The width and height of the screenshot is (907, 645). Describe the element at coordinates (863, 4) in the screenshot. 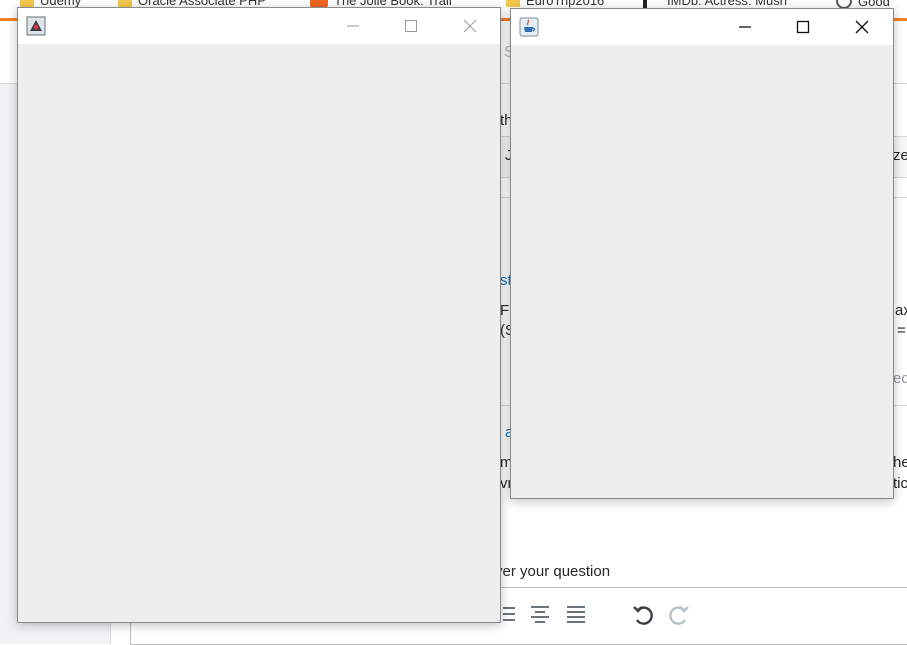

I see `bookmark-good: Good` at that location.